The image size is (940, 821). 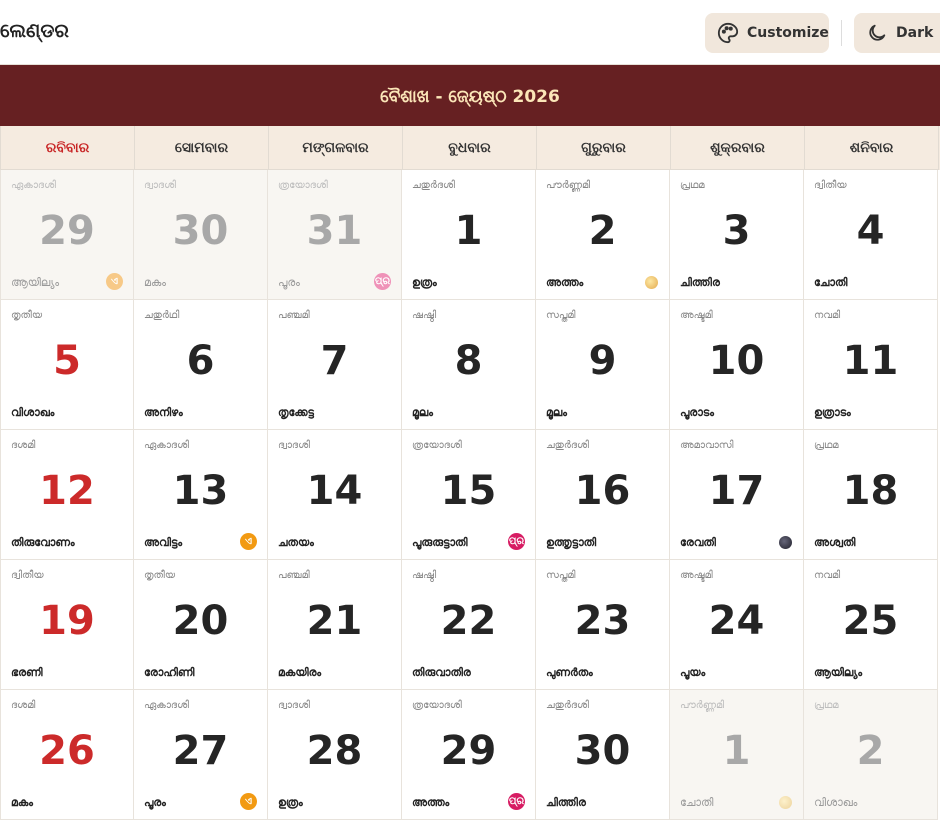 What do you see at coordinates (697, 412) in the screenshot?
I see `nakshatra-label: പൂരാടം` at bounding box center [697, 412].